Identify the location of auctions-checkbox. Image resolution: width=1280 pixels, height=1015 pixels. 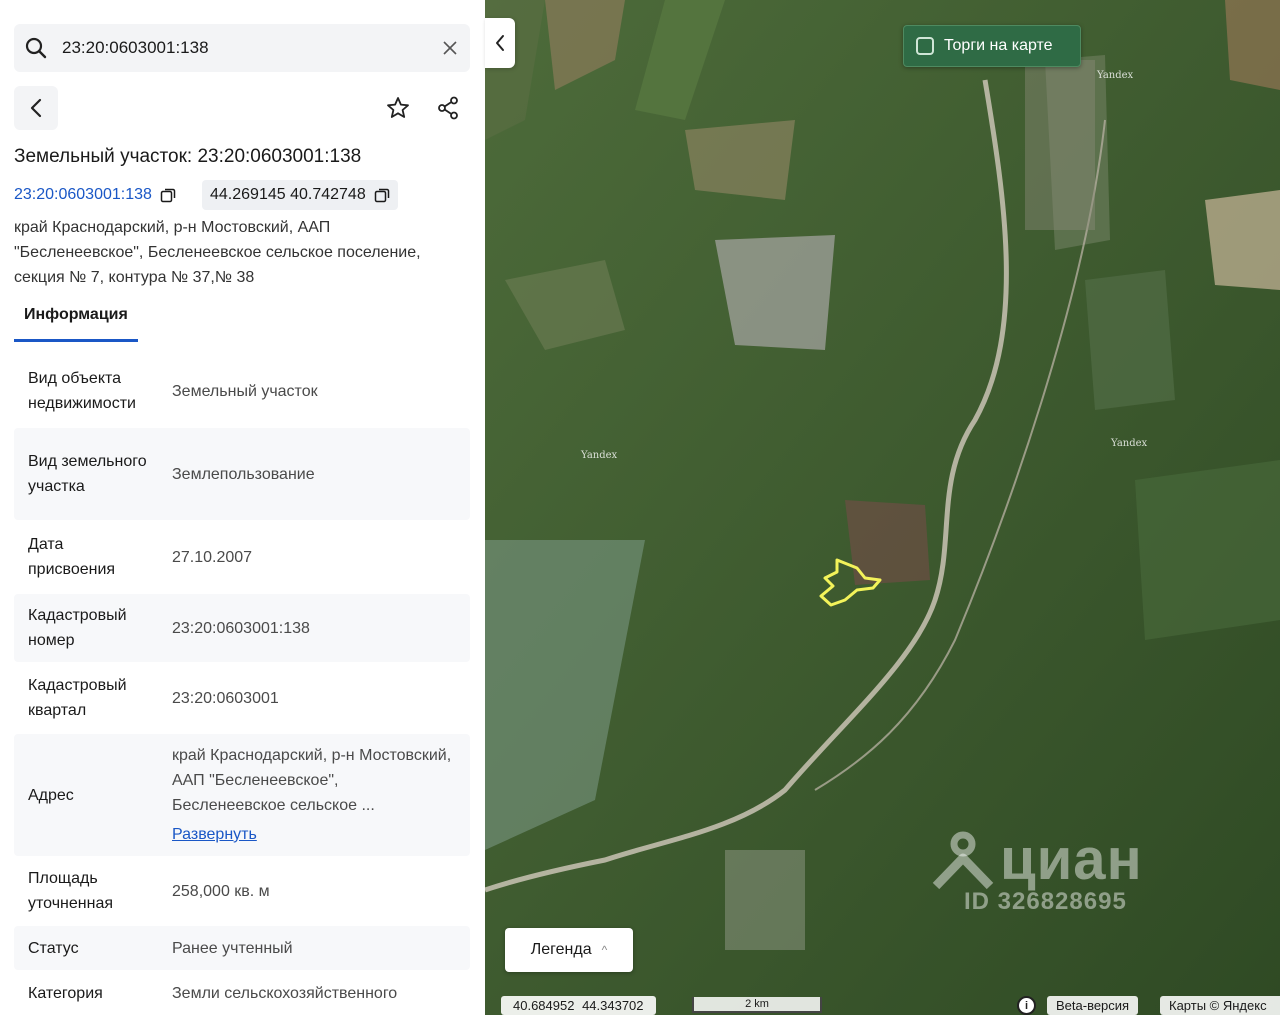
(925, 46).